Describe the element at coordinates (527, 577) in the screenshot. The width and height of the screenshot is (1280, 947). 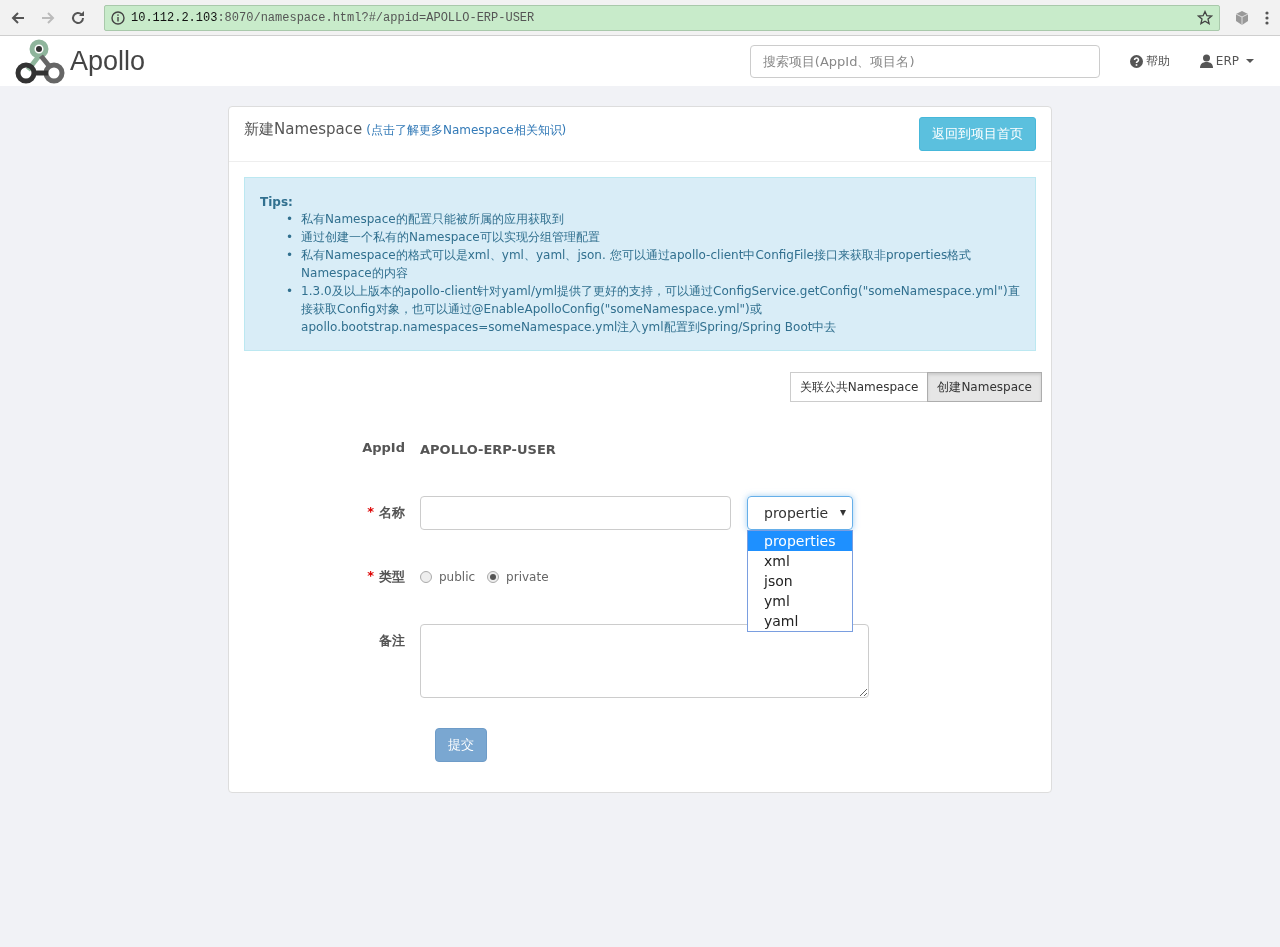
I see `radio-label: private` at that location.